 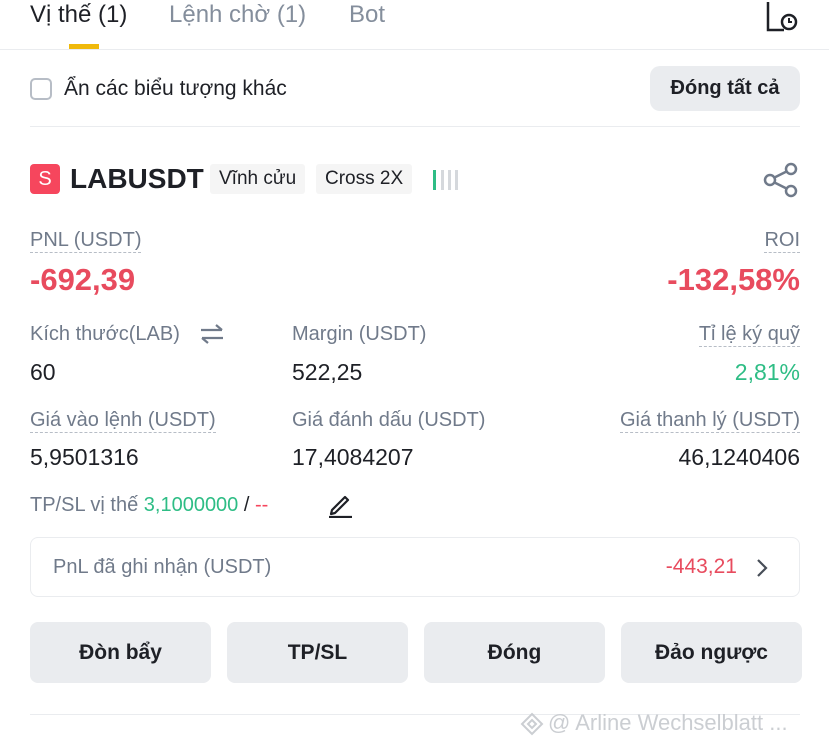 What do you see at coordinates (767, 372) in the screenshot?
I see `margin-ratio-value: 2,81%` at bounding box center [767, 372].